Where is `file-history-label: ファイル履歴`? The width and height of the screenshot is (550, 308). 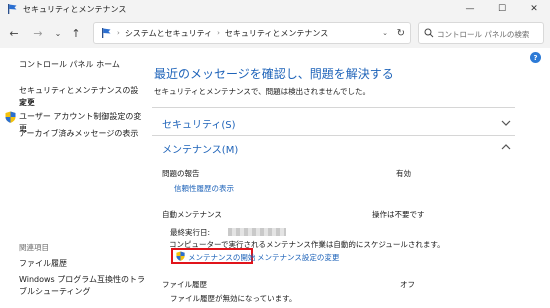
file-history-label: ファイル履歴 is located at coordinates (184, 284).